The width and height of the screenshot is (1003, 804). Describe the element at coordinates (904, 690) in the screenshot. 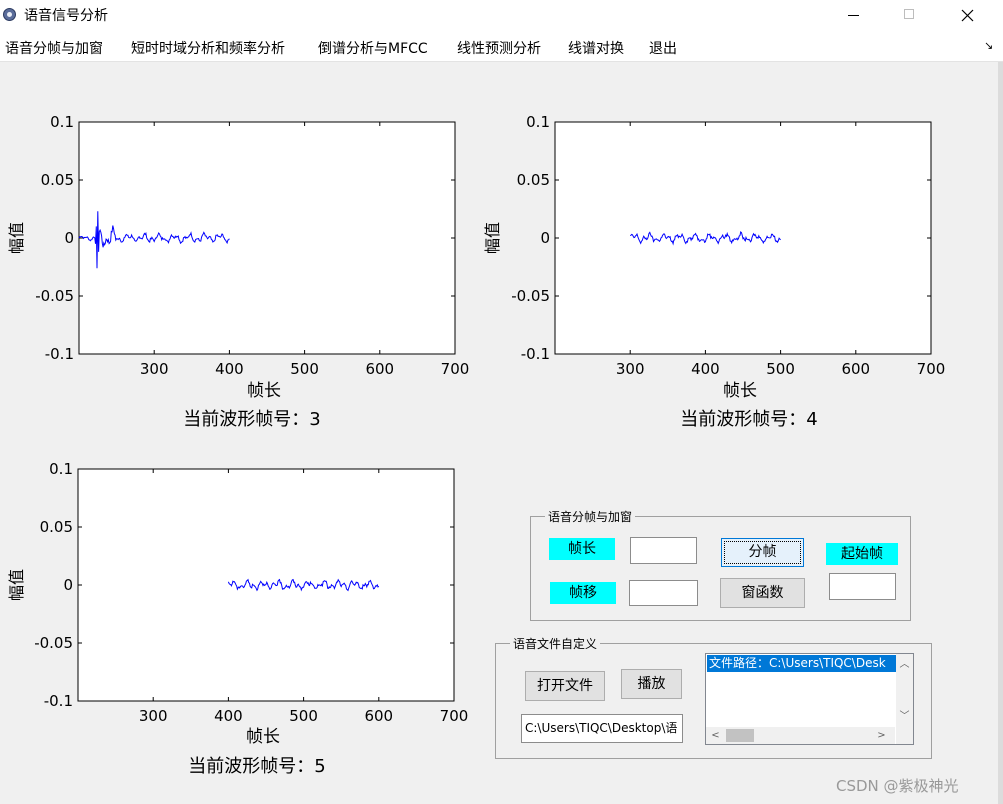

I see `listbox-vertical-scrollbar: ︿ ﹀` at that location.